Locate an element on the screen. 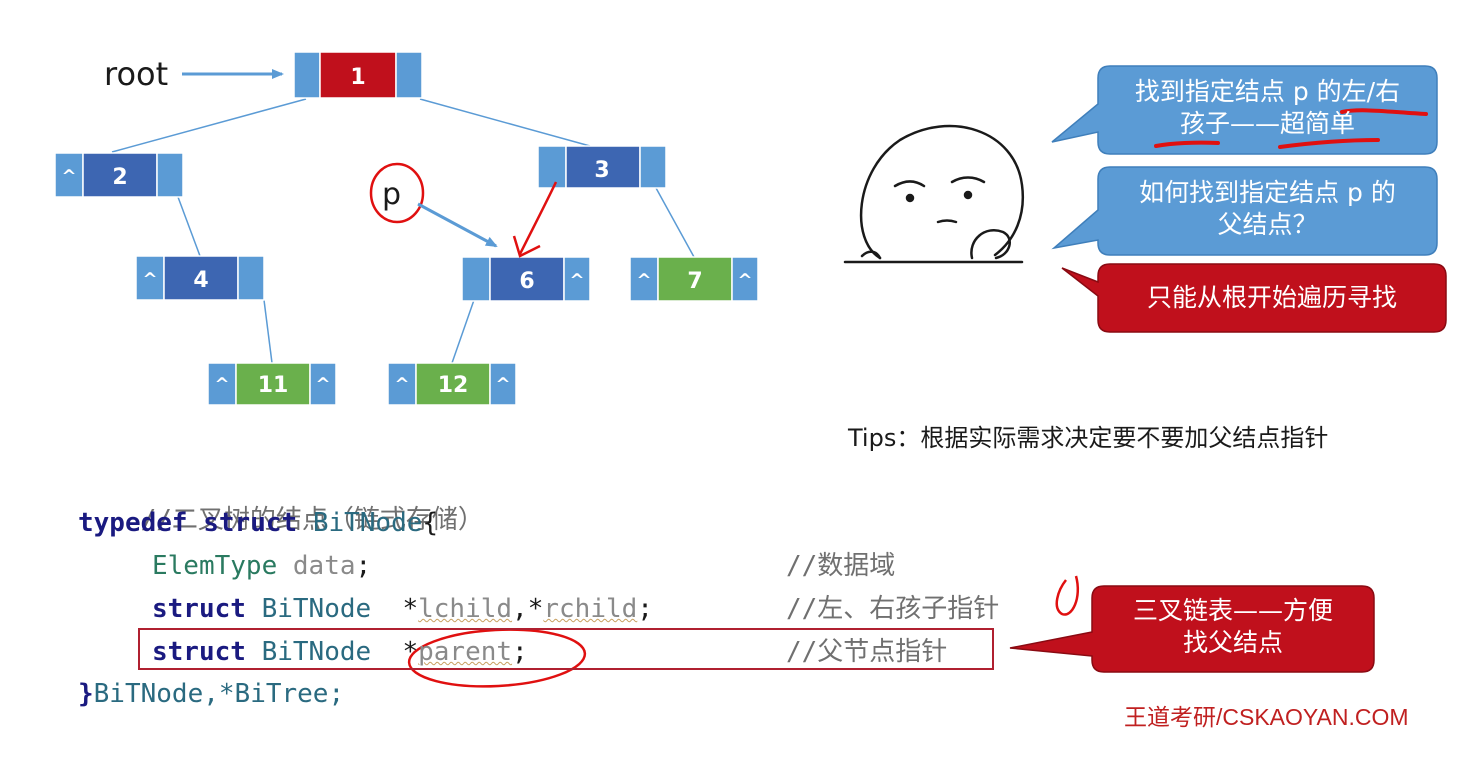  node-value: 1 is located at coordinates (357, 77).